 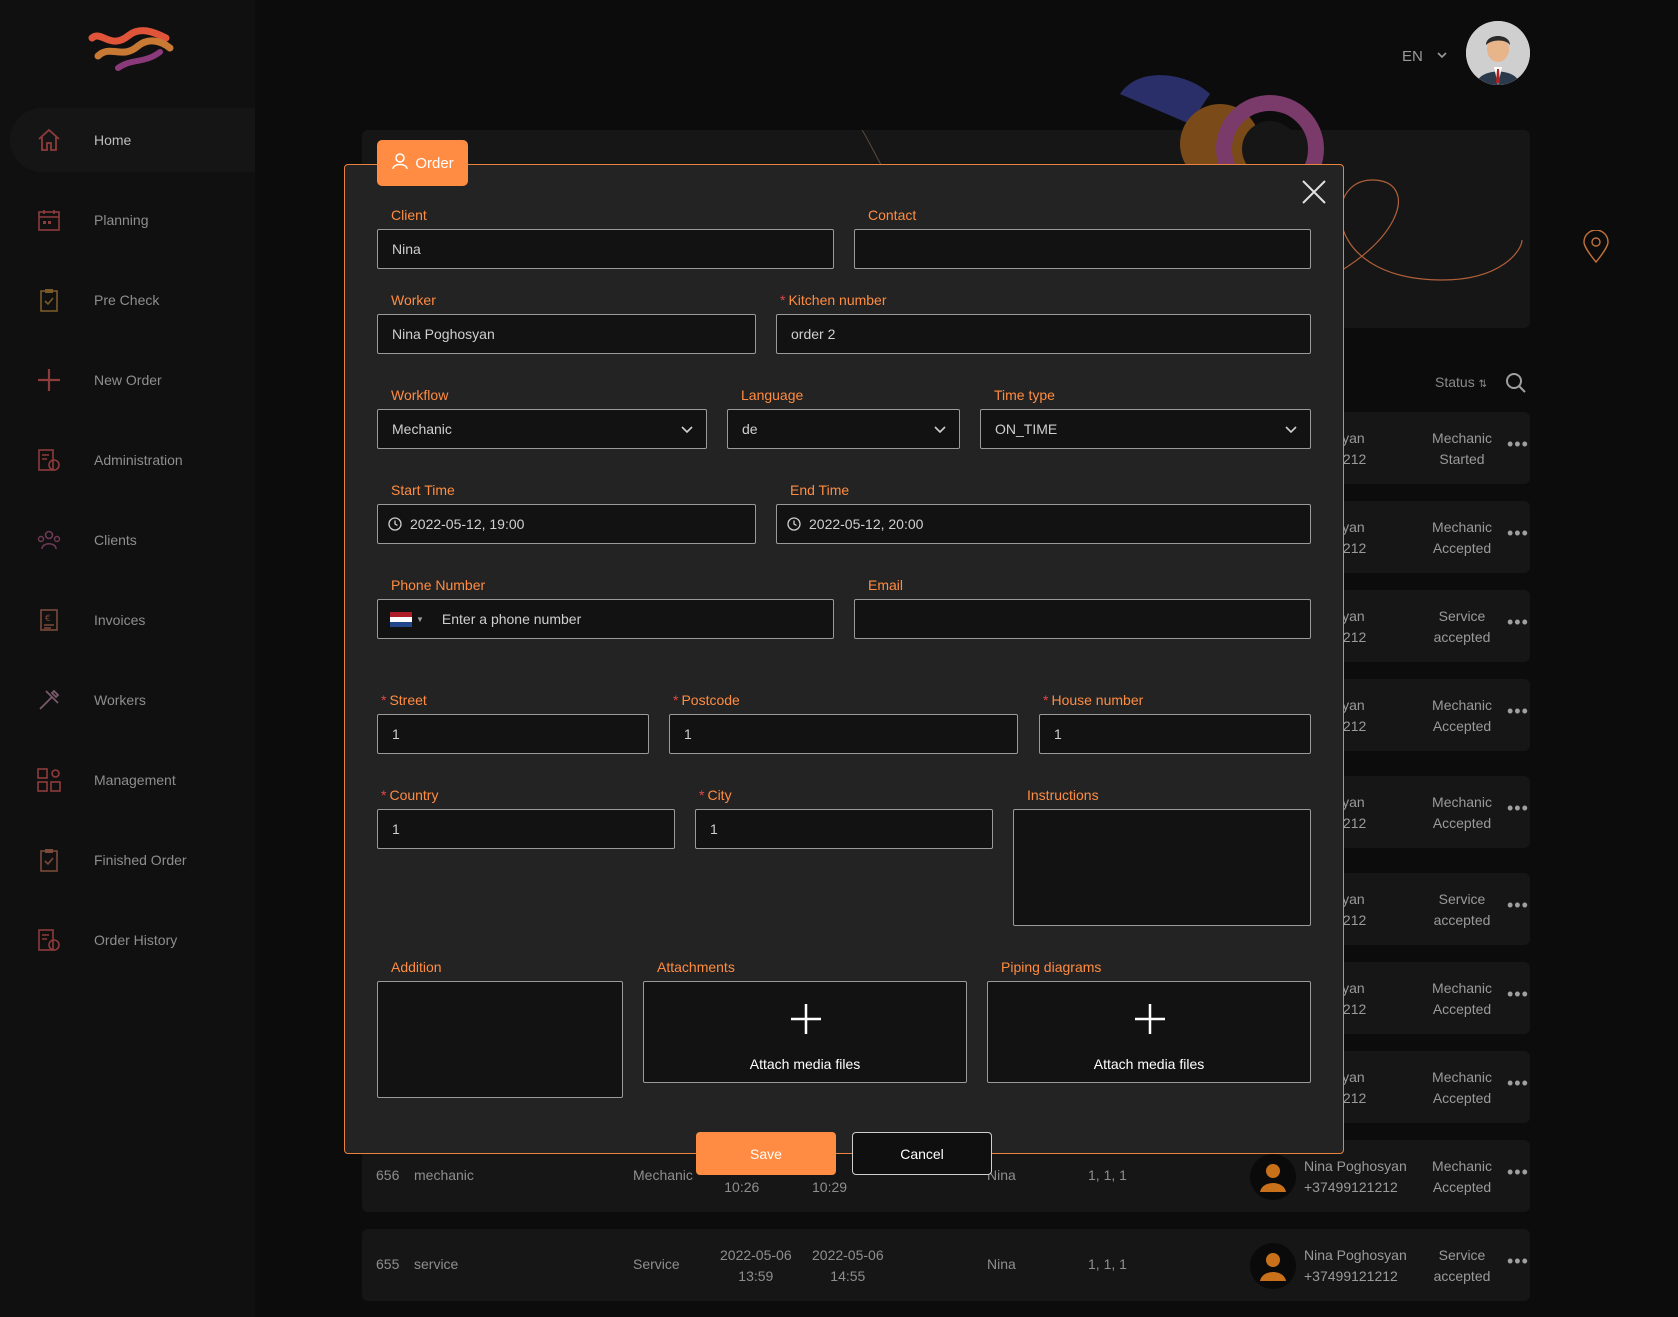 I want to click on tools-icon, so click(x=49, y=700).